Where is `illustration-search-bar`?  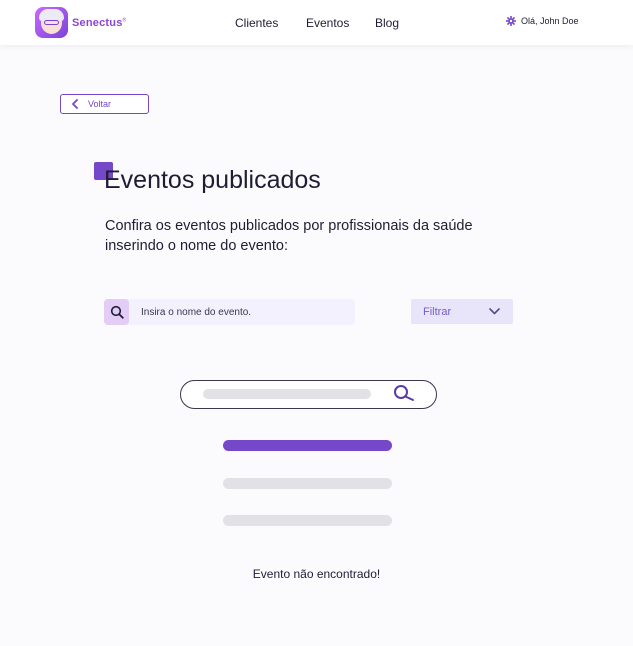 illustration-search-bar is located at coordinates (308, 394).